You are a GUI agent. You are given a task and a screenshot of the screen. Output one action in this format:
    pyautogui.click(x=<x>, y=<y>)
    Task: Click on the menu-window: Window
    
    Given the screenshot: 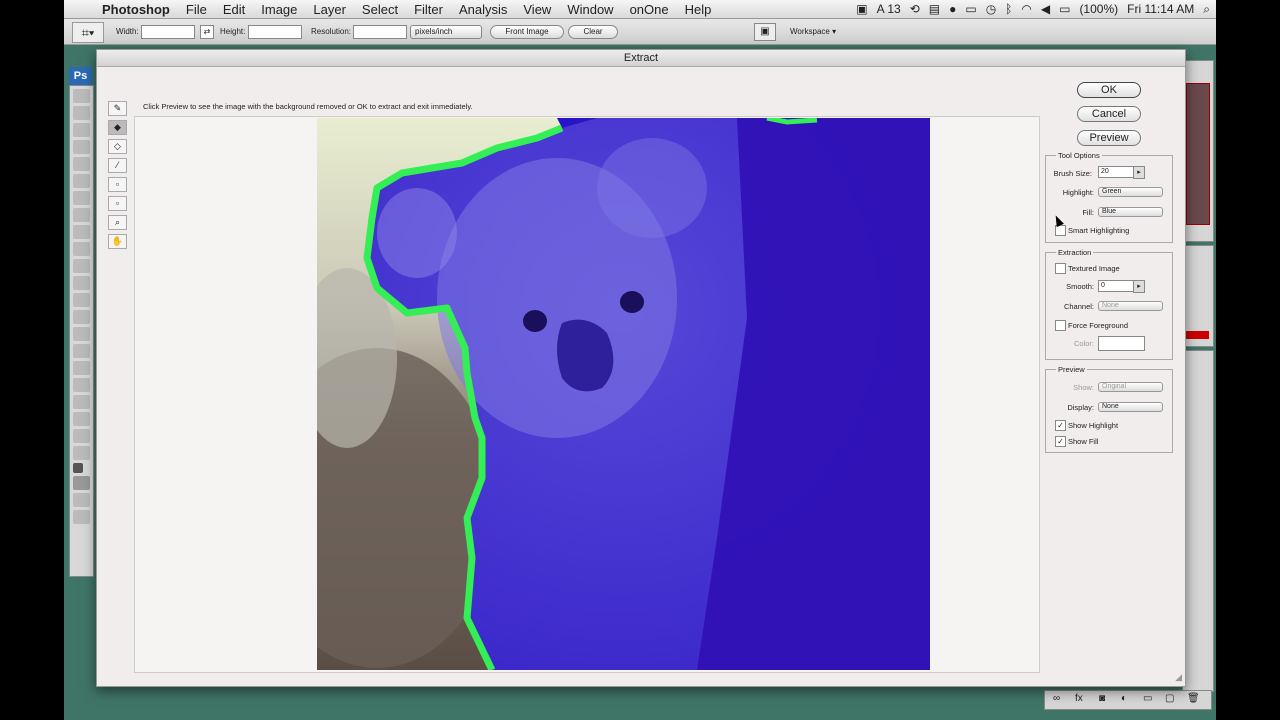 What is the action you would take?
    pyautogui.click(x=590, y=9)
    